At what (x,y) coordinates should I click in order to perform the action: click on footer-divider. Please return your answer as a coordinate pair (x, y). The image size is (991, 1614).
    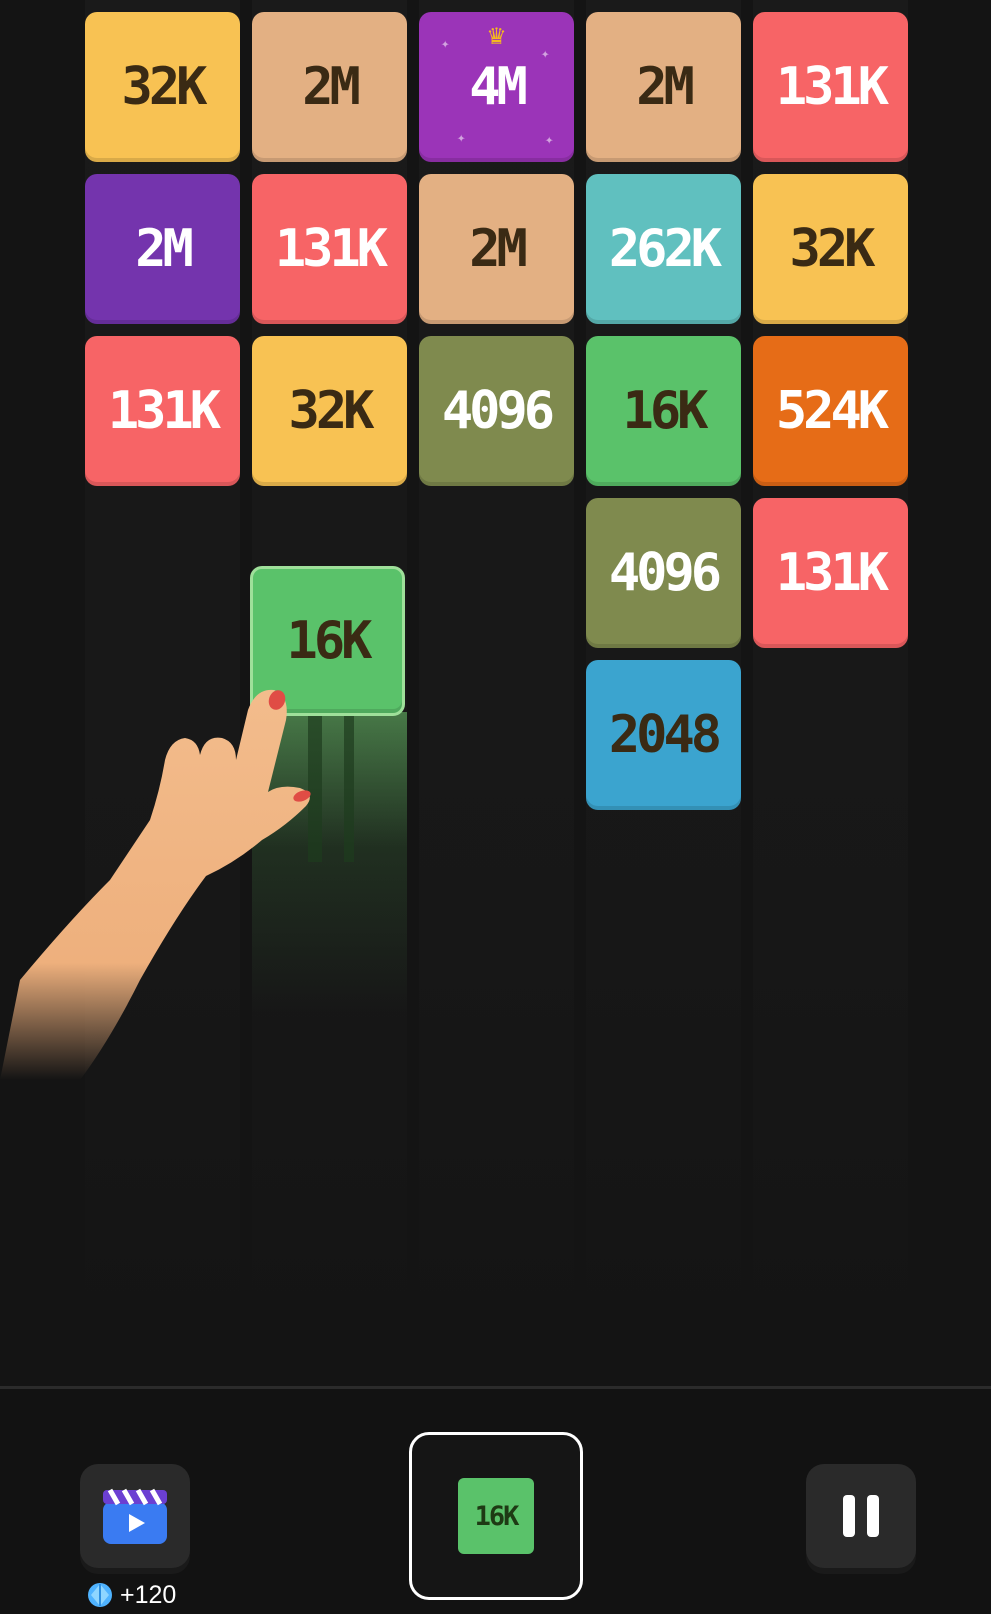
    Looking at the image, I should click on (495, 1387).